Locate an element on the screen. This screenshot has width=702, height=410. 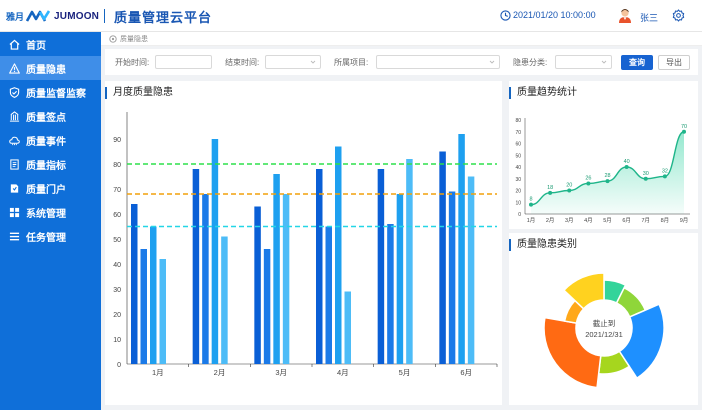
start-time-input is located at coordinates (183, 62).